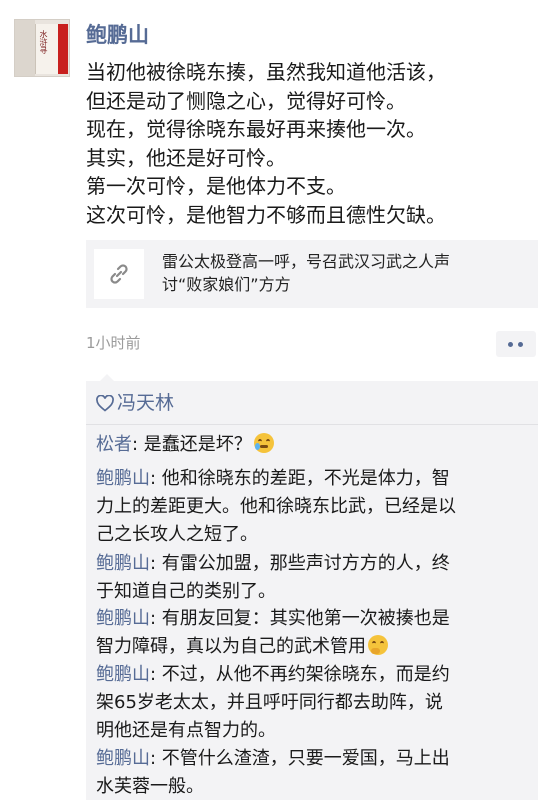 This screenshot has width=549, height=800. Describe the element at coordinates (216, 186) in the screenshot. I see `post-line: 第一次可怜，是他体力不支。` at that location.